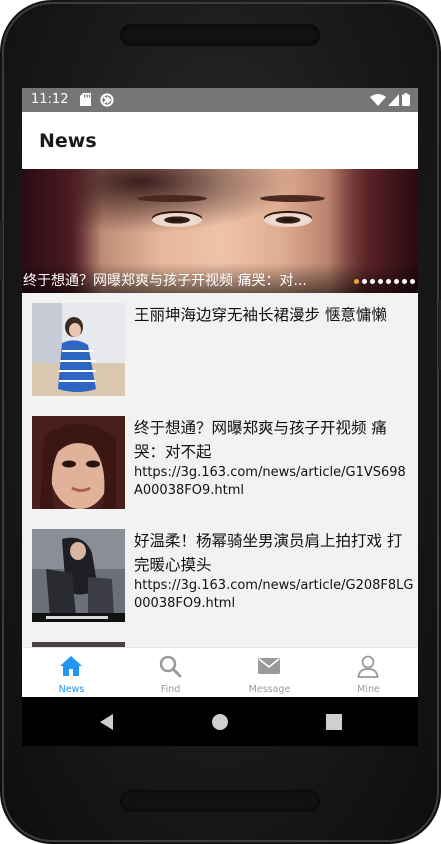 The height and width of the screenshot is (844, 441). What do you see at coordinates (260, 440) in the screenshot?
I see `news-title: 终于想通？网曝郑爽与孩子开视频 痛哭：对不起` at bounding box center [260, 440].